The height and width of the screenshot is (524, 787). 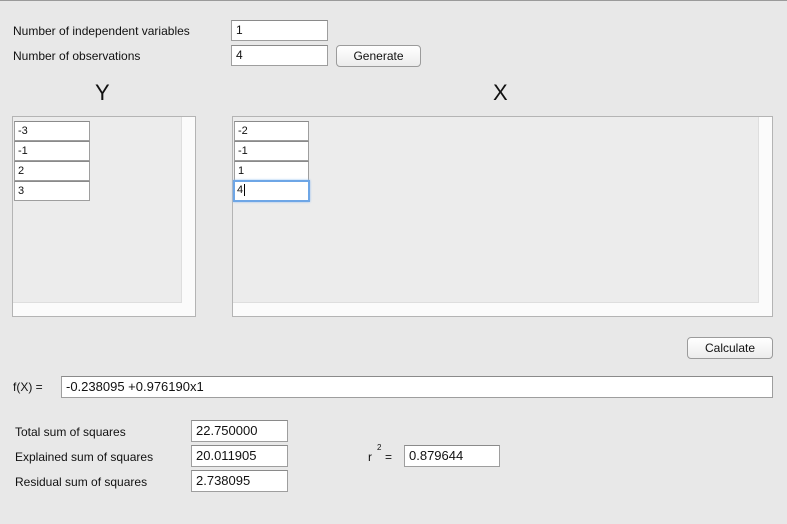 What do you see at coordinates (393, 0) in the screenshot?
I see `window-top-border` at bounding box center [393, 0].